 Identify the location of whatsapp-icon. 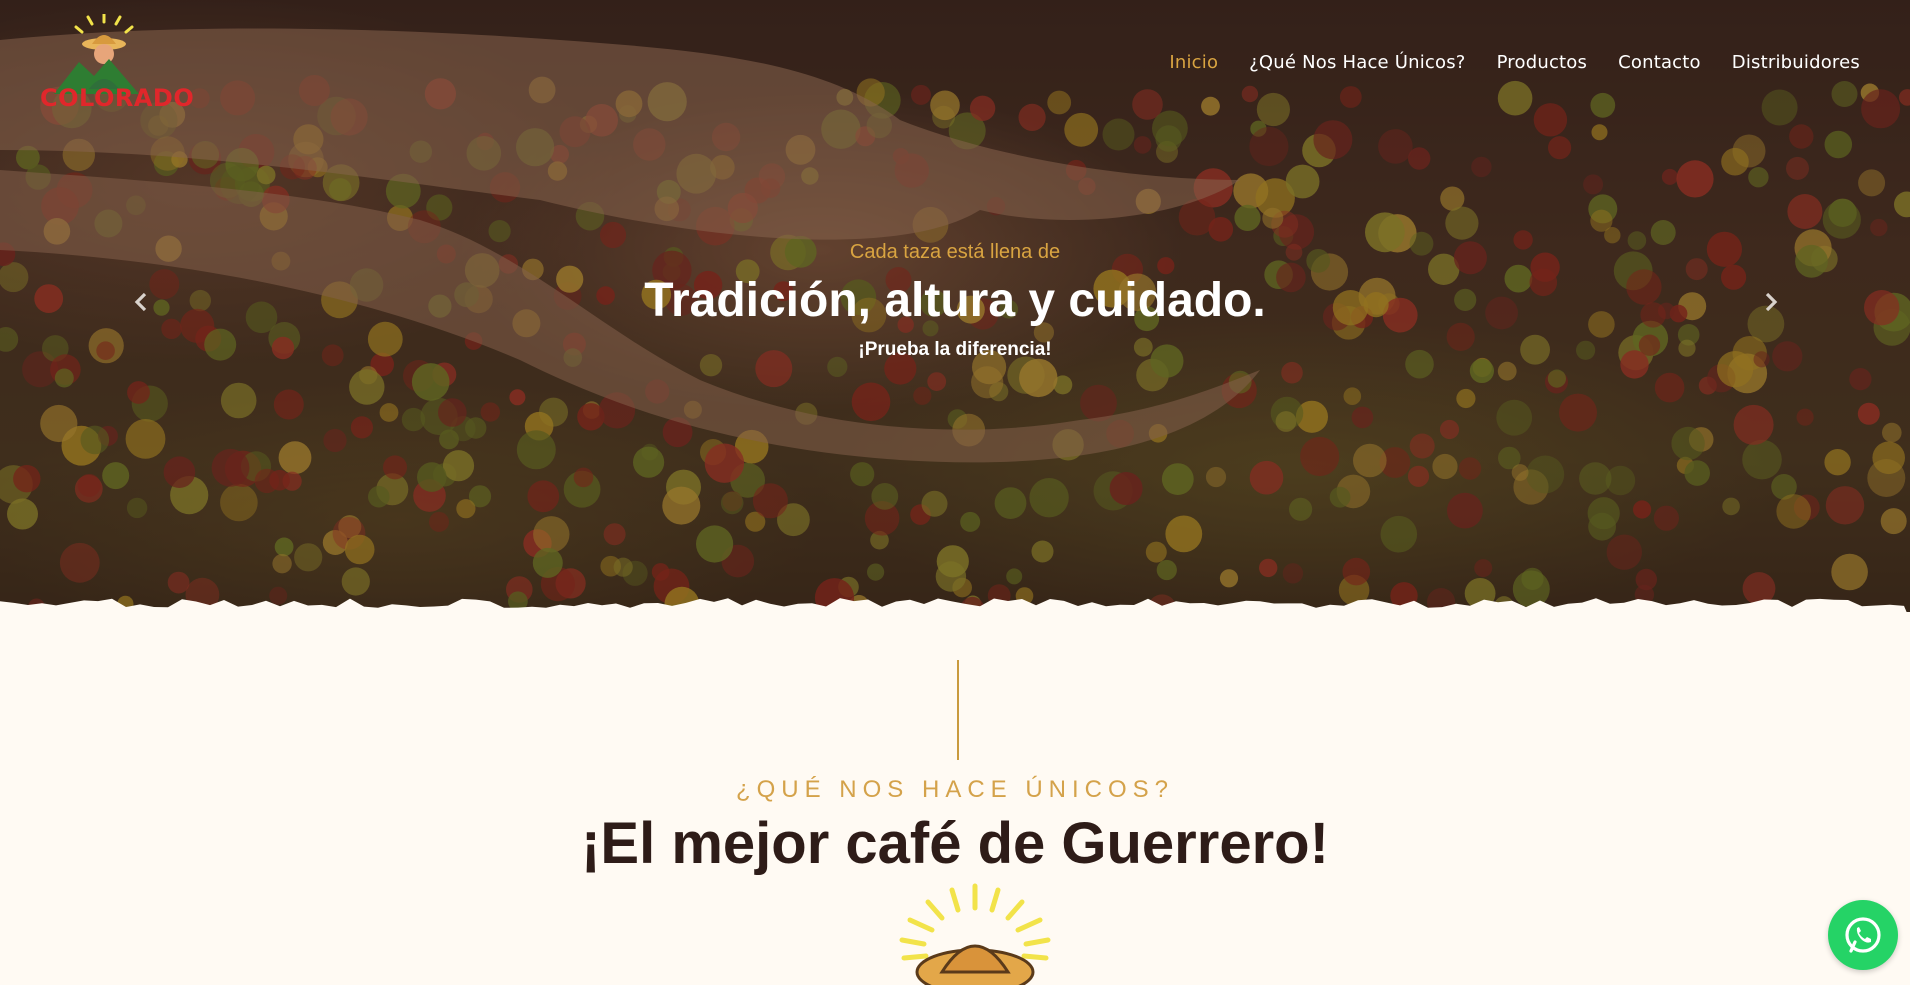
(1863, 935).